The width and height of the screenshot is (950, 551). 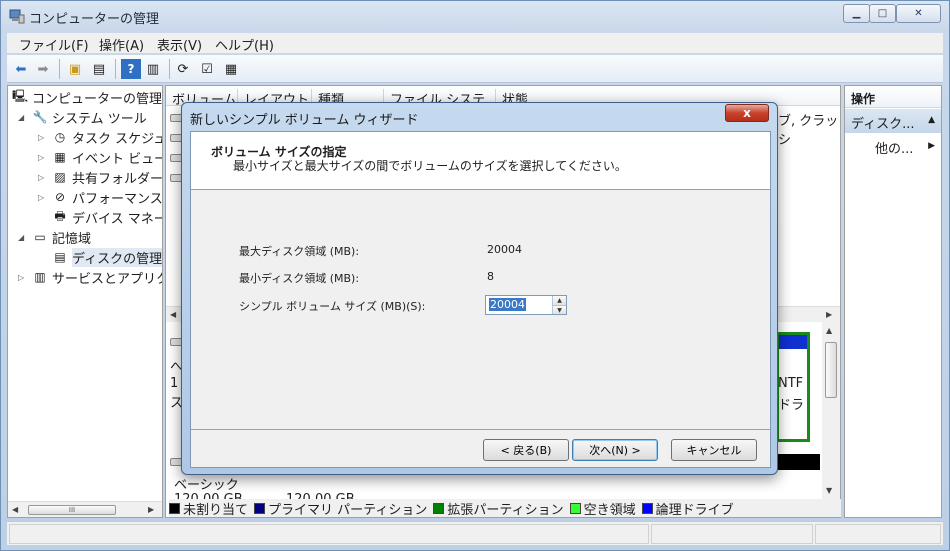 What do you see at coordinates (231, 69) in the screenshot?
I see `rescan-disk-icon: ▦` at bounding box center [231, 69].